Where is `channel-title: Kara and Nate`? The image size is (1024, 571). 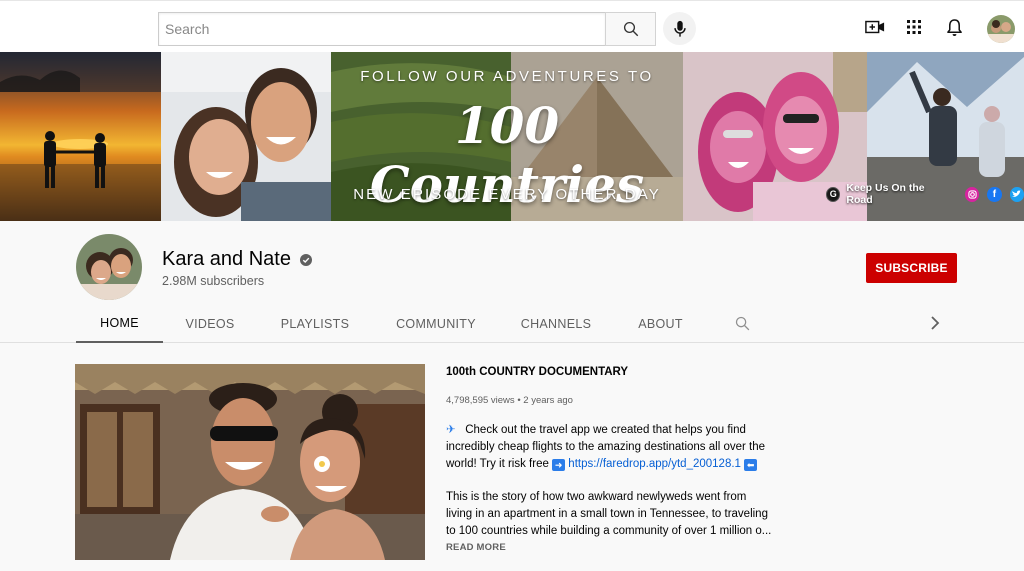
channel-title: Kara and Nate is located at coordinates (237, 259).